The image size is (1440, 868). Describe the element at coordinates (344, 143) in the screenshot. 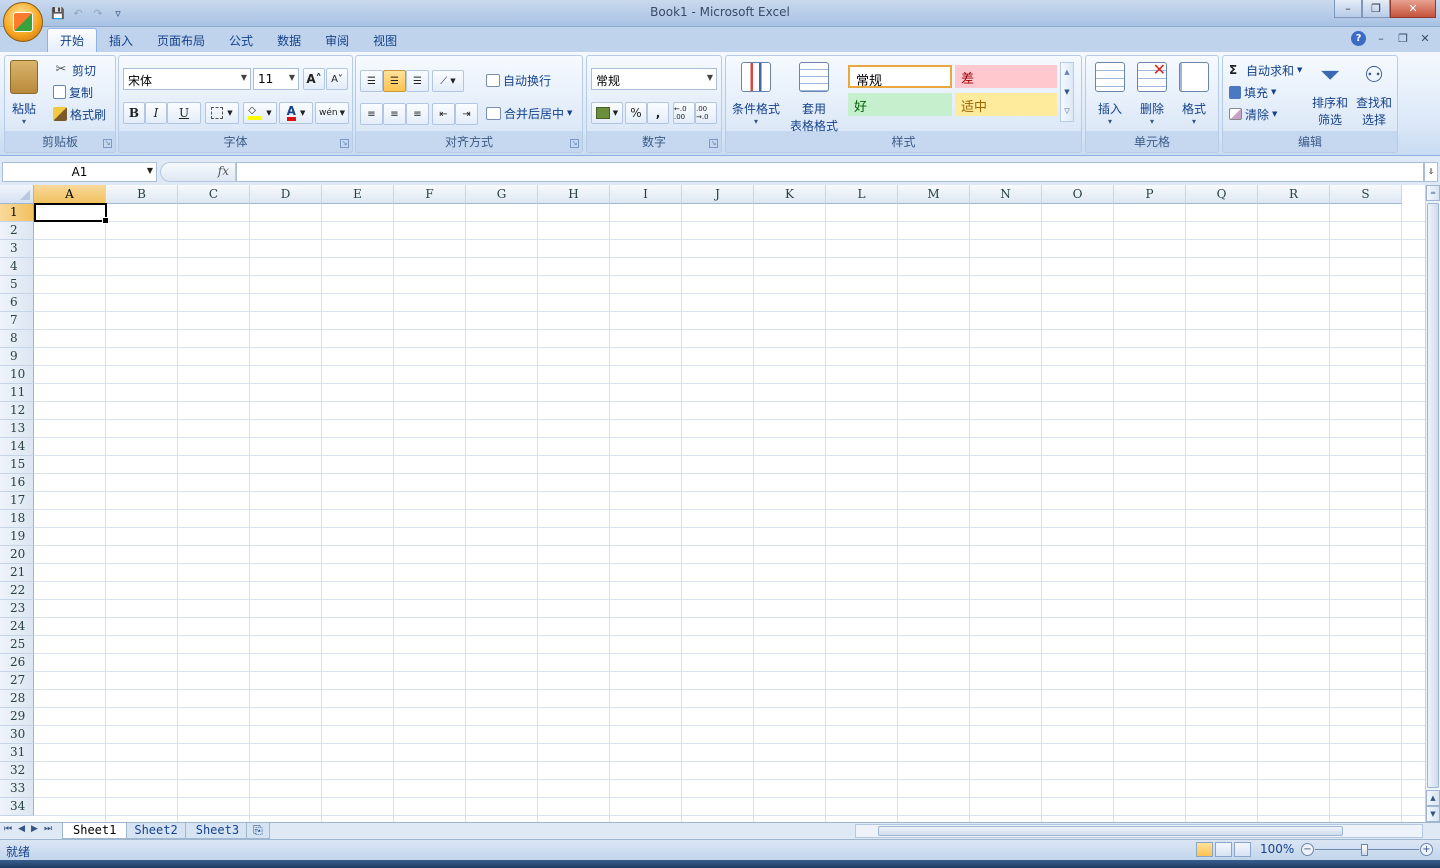

I see `font-launcher-icon: ↘` at that location.